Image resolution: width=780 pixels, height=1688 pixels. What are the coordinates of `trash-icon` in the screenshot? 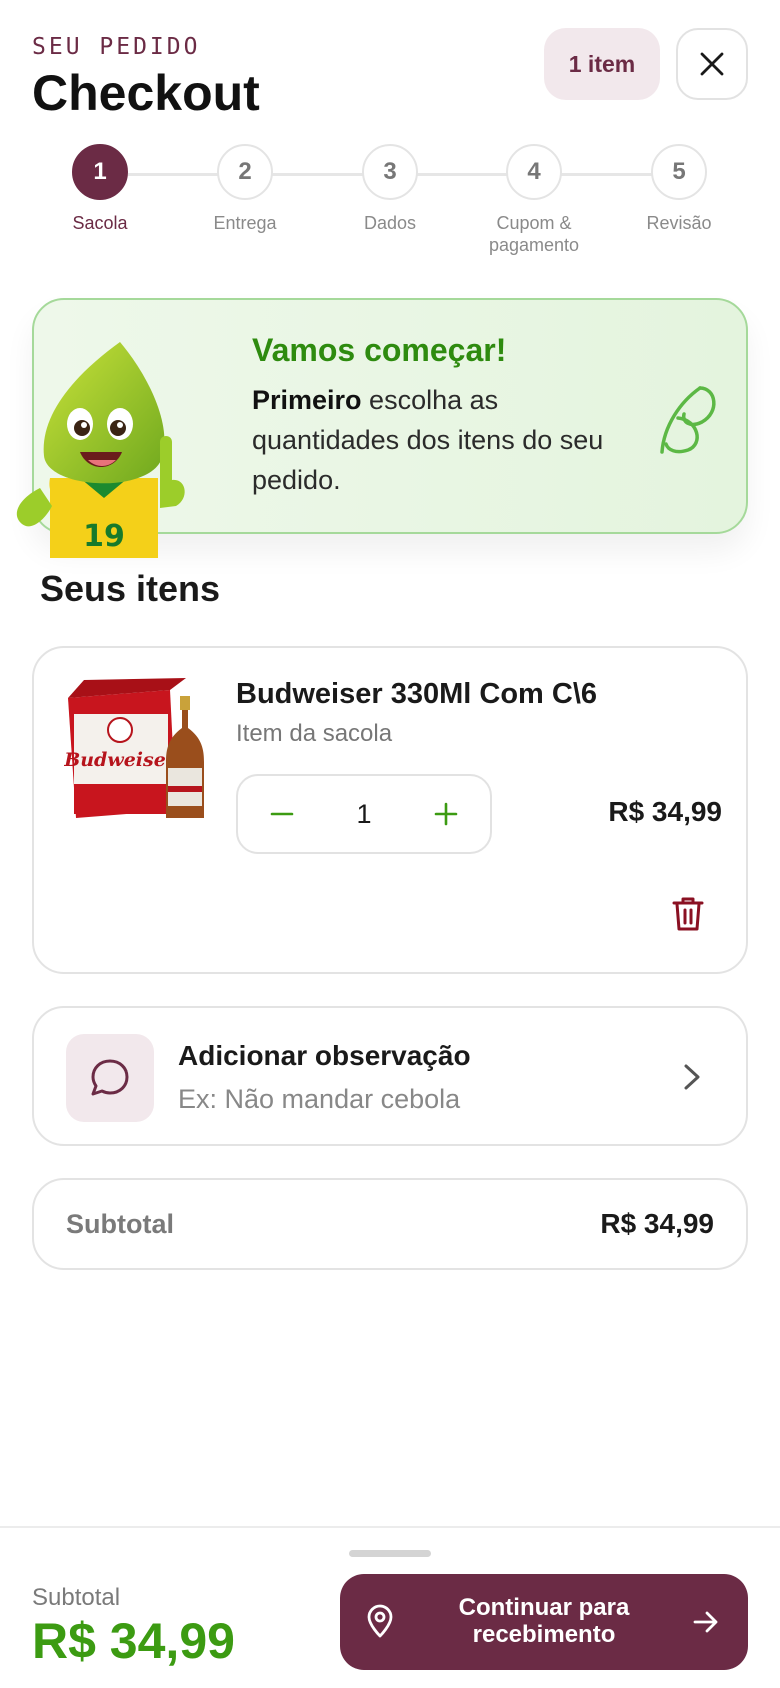 It's located at (688, 914).